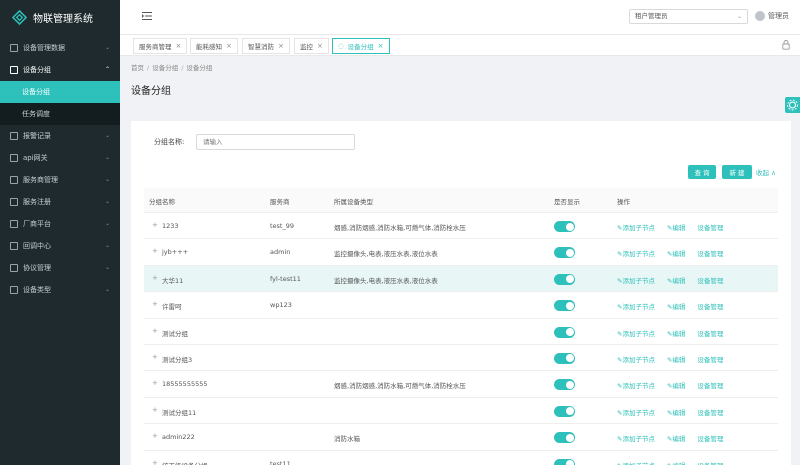  What do you see at coordinates (786, 45) in the screenshot?
I see `lock-icon` at bounding box center [786, 45].